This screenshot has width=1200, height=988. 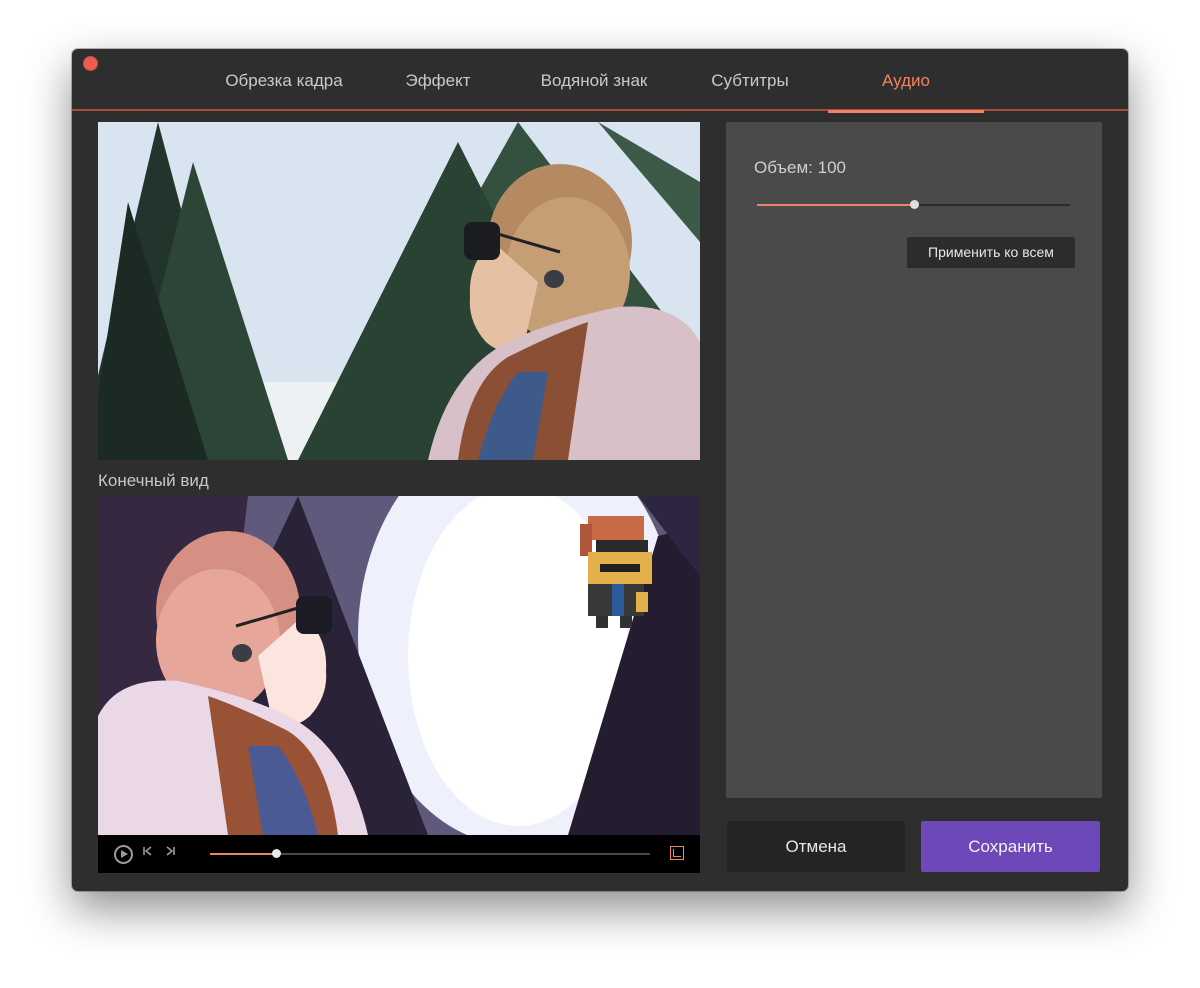 I want to click on final-view-label: Конечный вид, so click(x=153, y=480).